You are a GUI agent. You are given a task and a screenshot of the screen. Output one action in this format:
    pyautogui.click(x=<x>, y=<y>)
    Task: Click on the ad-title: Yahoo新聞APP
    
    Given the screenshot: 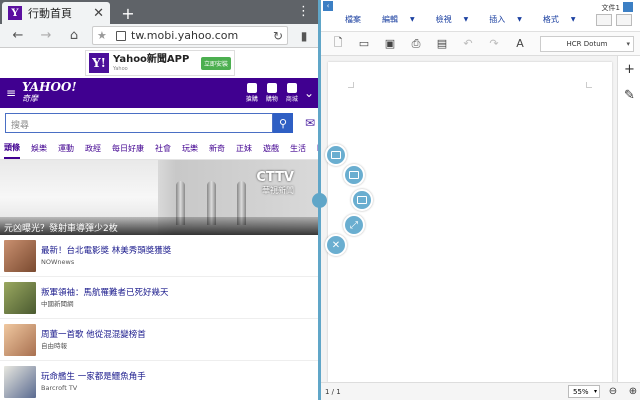 What is the action you would take?
    pyautogui.click(x=151, y=59)
    